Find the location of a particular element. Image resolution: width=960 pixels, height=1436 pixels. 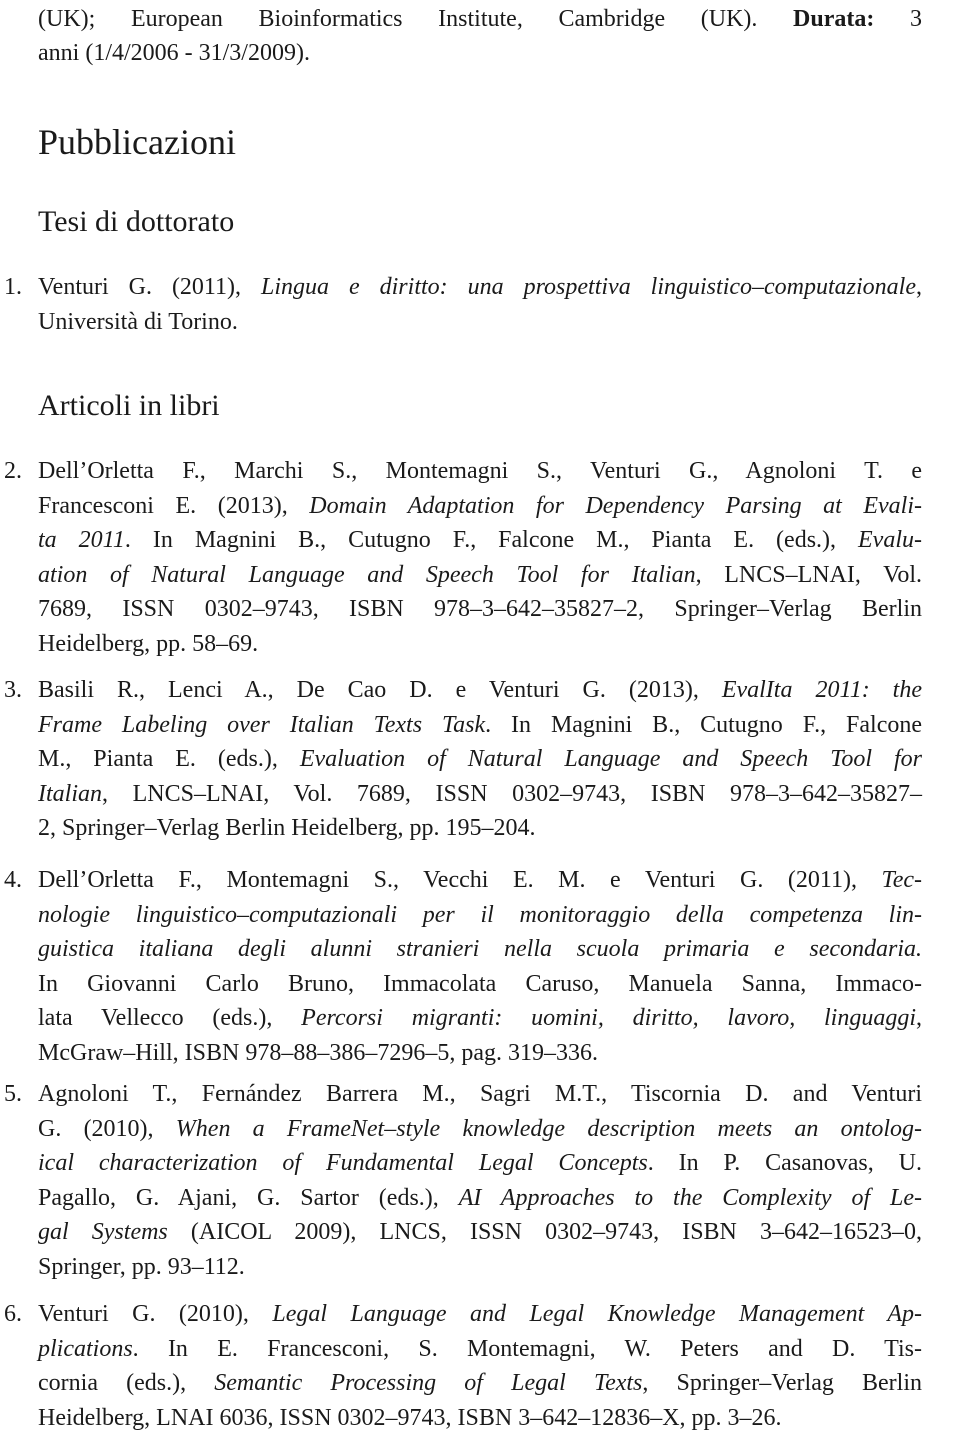

citation-text: Venturi G. (2010), is located at coordinates (155, 1314).